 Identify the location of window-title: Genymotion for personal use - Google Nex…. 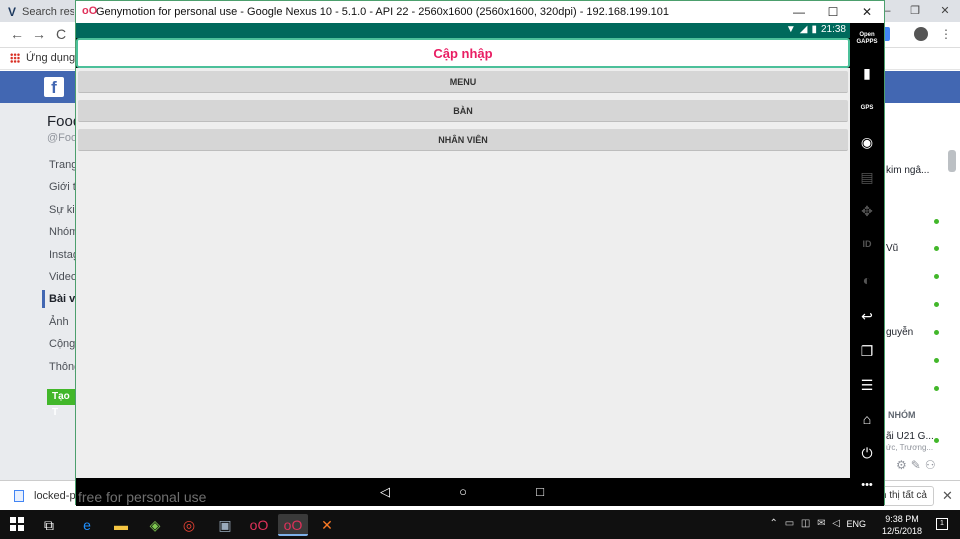
(382, 12).